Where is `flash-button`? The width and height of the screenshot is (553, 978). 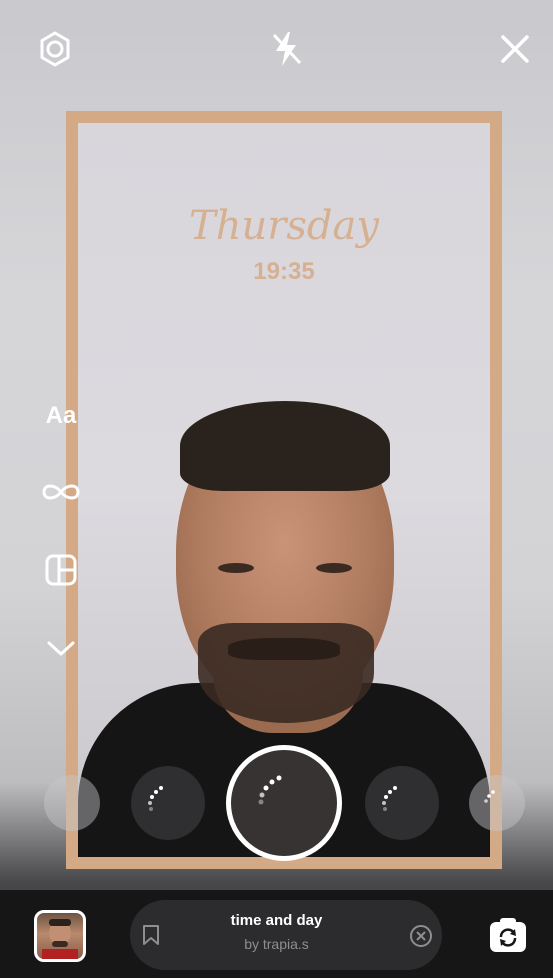 flash-button is located at coordinates (286, 49).